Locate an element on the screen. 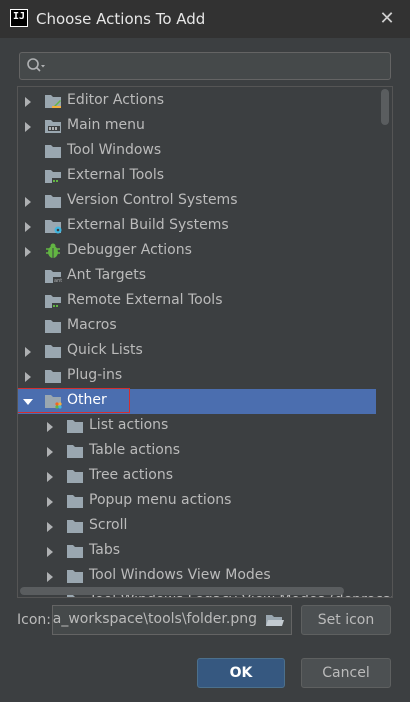  icon-path-field: ea_workspace\tools\folder.png is located at coordinates (172, 620).